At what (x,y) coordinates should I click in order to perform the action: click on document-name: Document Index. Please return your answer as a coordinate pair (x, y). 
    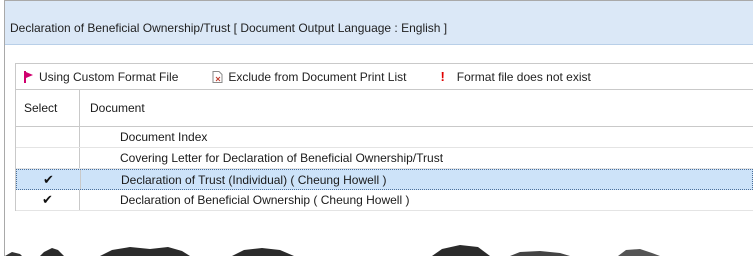
    Looking at the image, I should click on (164, 137).